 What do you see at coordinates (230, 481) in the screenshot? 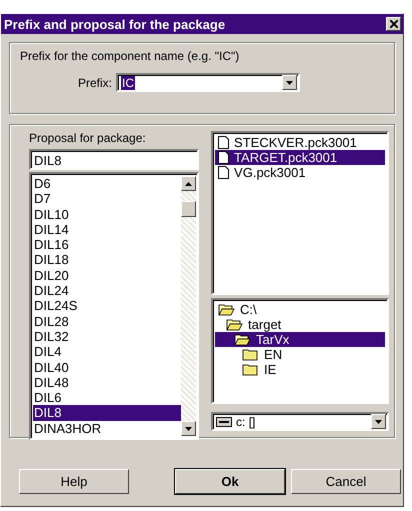
I see `dialog-button: Ok` at bounding box center [230, 481].